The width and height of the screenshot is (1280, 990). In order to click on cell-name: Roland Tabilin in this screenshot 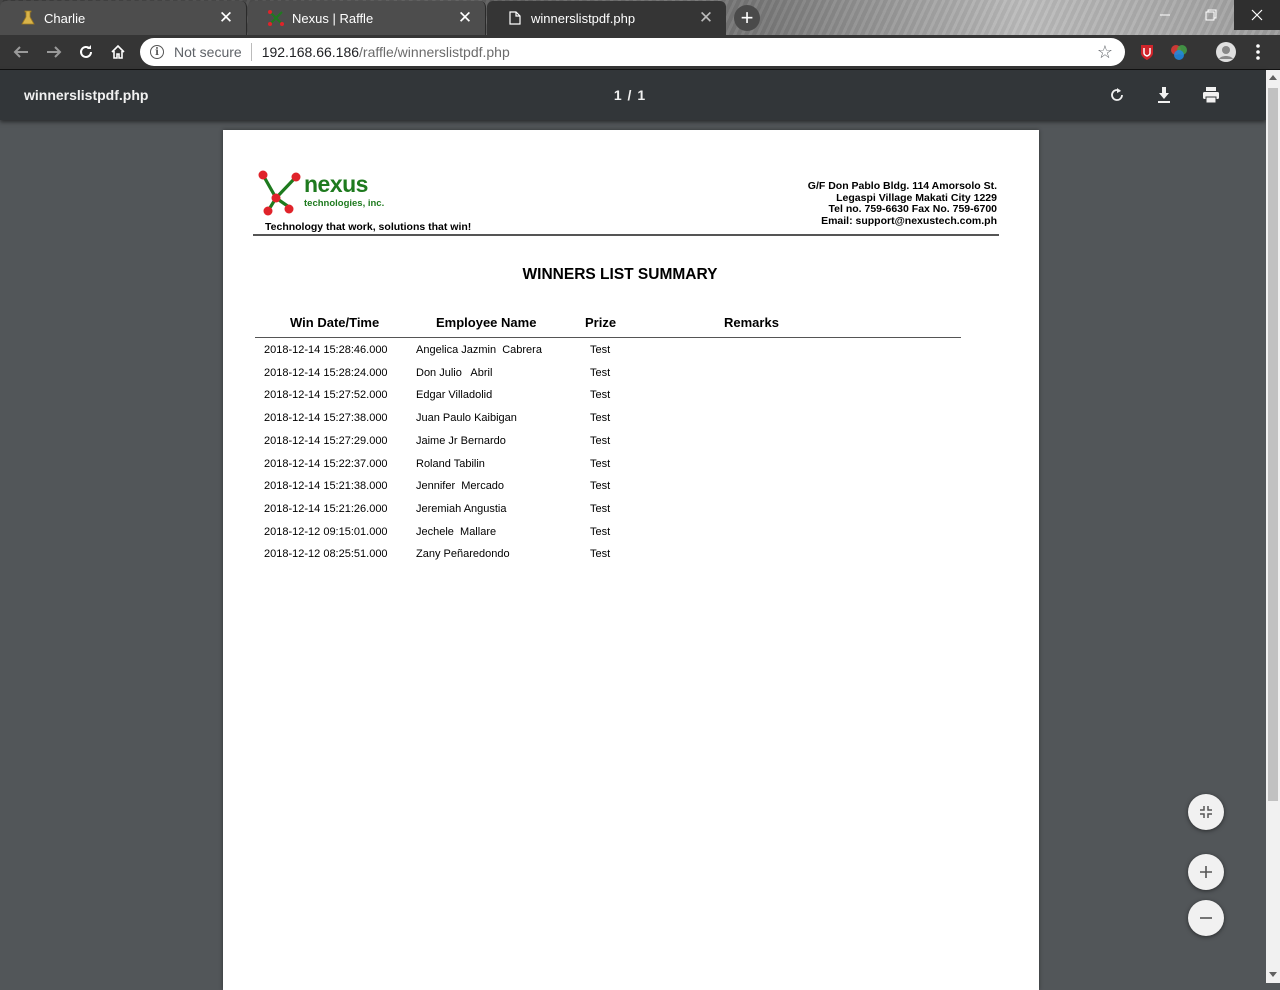, I will do `click(450, 463)`.